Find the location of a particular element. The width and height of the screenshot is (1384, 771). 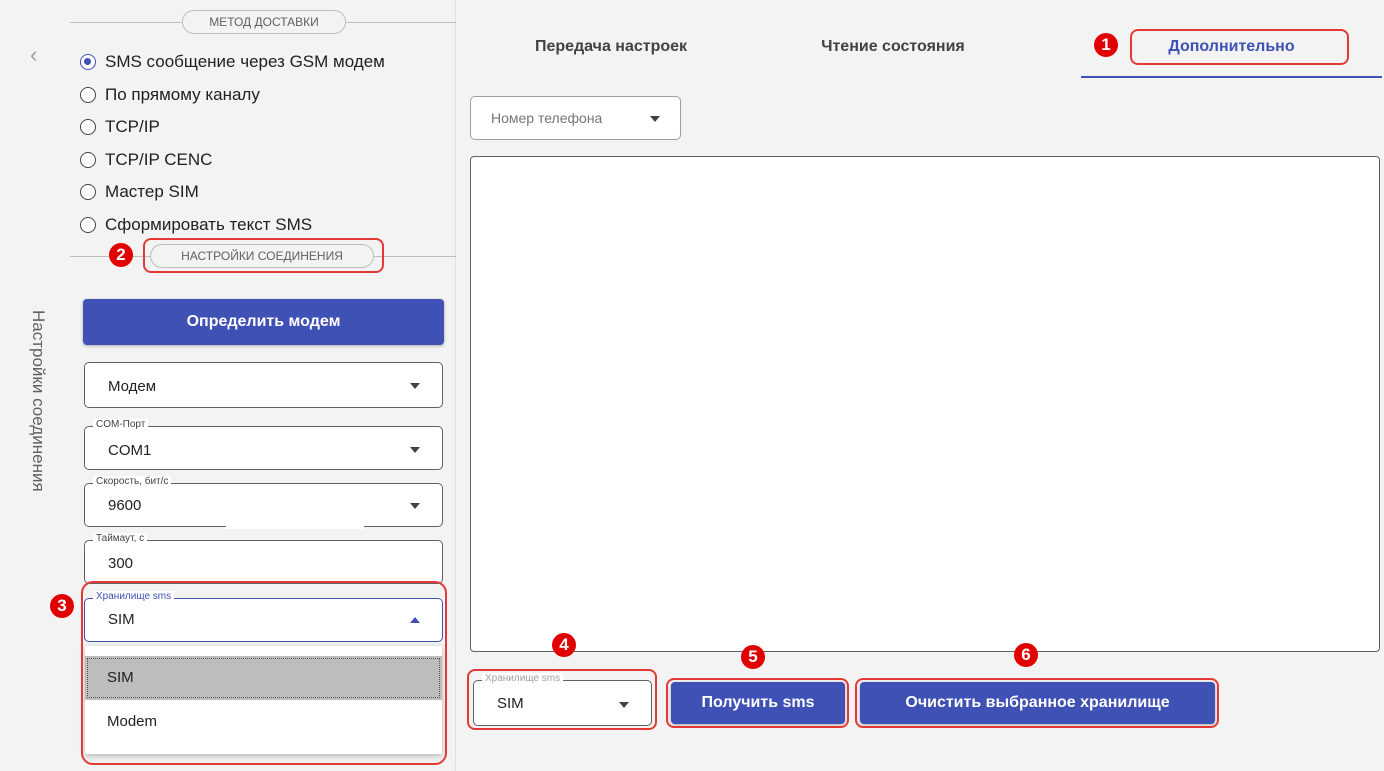

annotation-badge: 2 is located at coordinates (121, 255).